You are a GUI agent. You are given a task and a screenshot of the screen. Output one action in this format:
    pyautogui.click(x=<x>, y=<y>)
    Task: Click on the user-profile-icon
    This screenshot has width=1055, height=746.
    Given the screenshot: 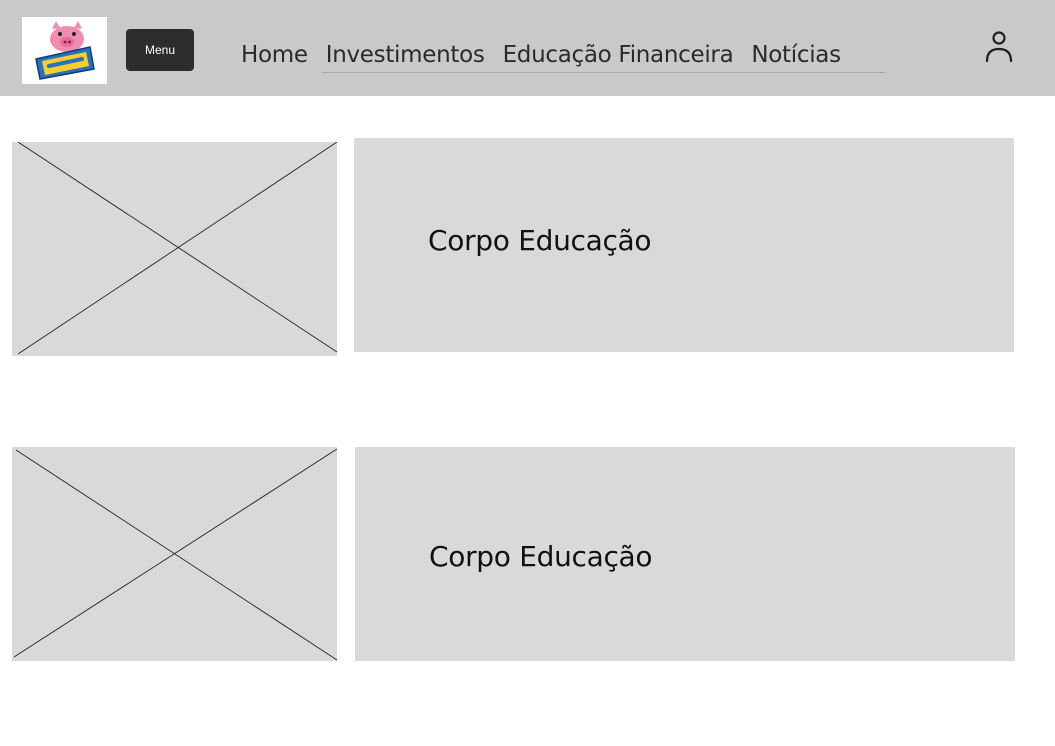 What is the action you would take?
    pyautogui.click(x=999, y=47)
    